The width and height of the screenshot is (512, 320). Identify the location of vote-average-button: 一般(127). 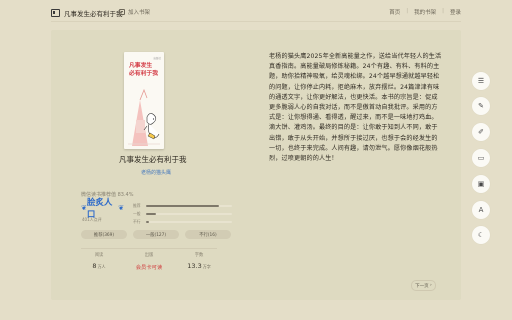
(156, 234).